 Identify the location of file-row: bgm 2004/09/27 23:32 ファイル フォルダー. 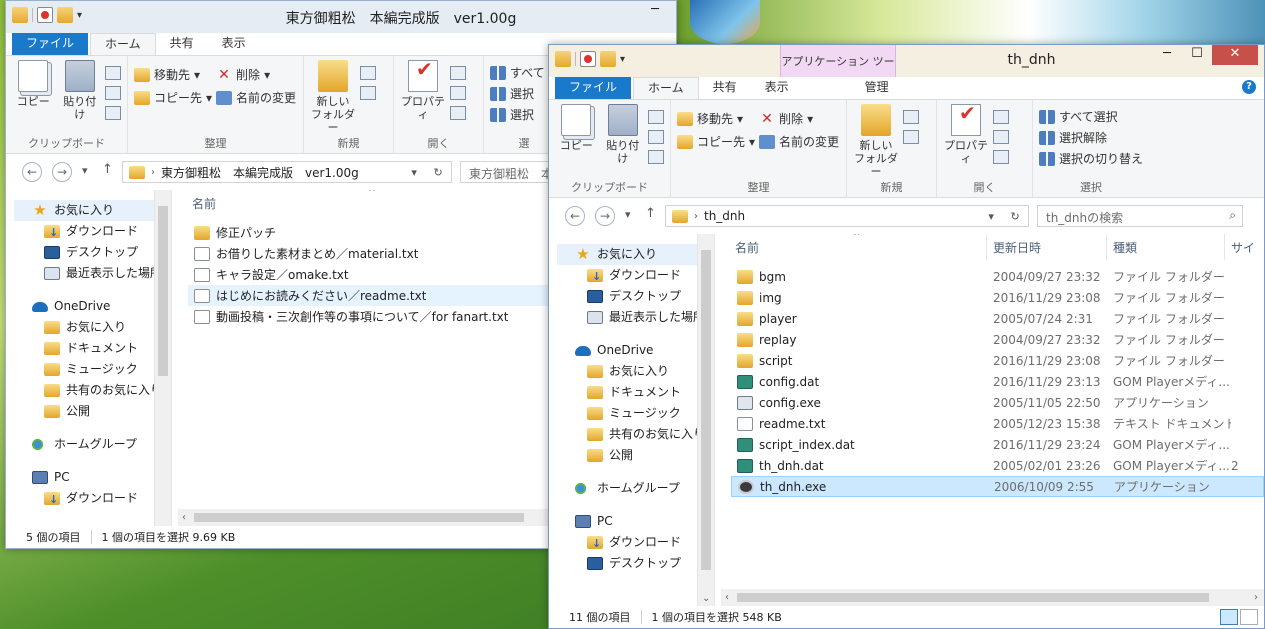
(997, 276).